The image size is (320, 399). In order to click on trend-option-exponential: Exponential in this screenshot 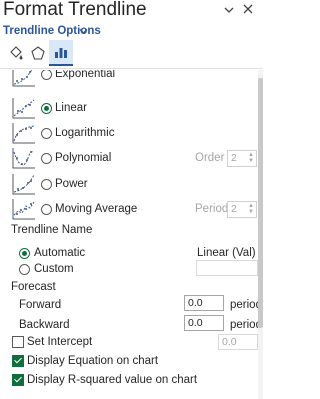, I will do `click(131, 79)`.